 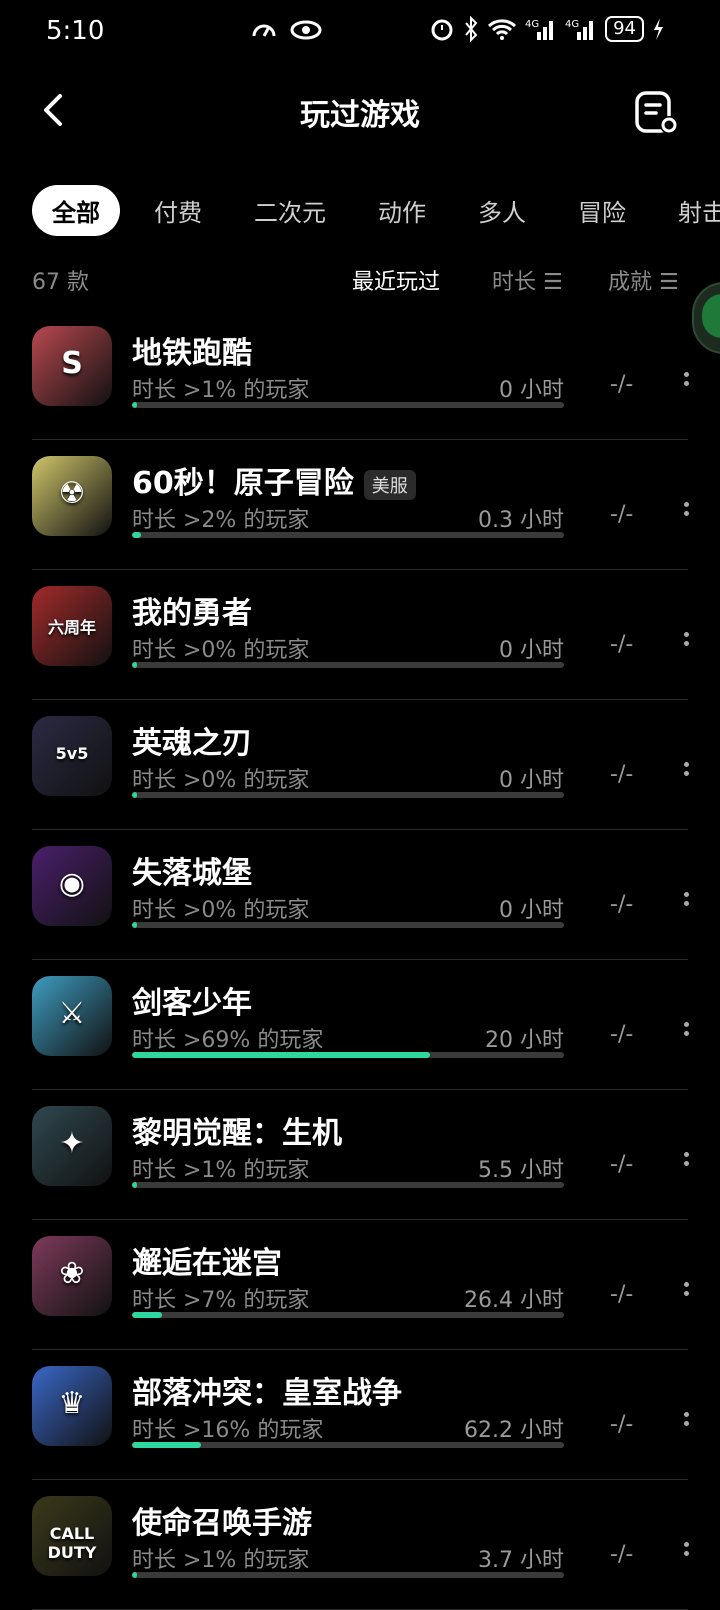 What do you see at coordinates (72, 626) in the screenshot?
I see `game-icon: 六周年` at bounding box center [72, 626].